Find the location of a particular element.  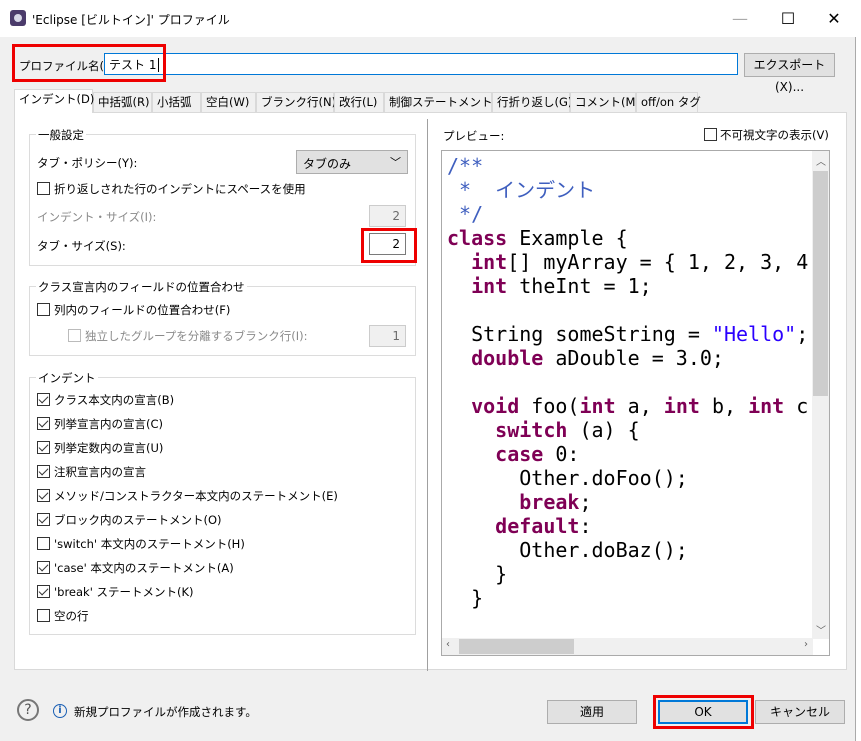

code-token: : is located at coordinates (585, 526).